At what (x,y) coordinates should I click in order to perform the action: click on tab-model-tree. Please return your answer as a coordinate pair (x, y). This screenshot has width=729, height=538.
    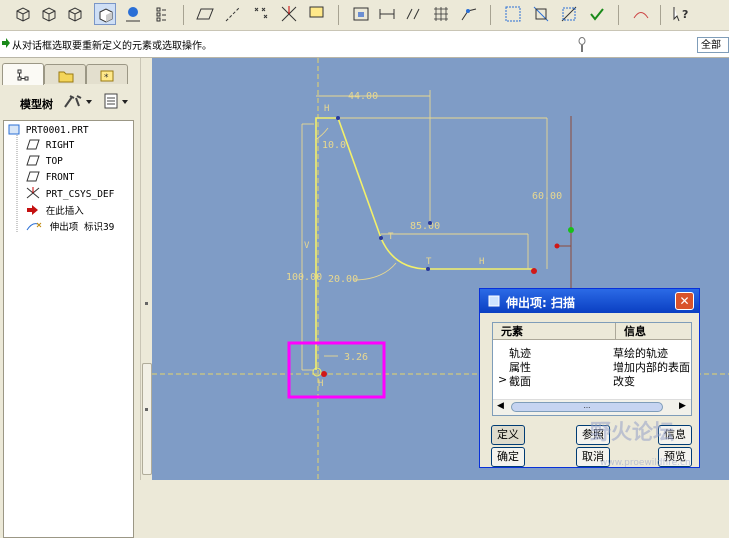
    Looking at the image, I should click on (23, 74).